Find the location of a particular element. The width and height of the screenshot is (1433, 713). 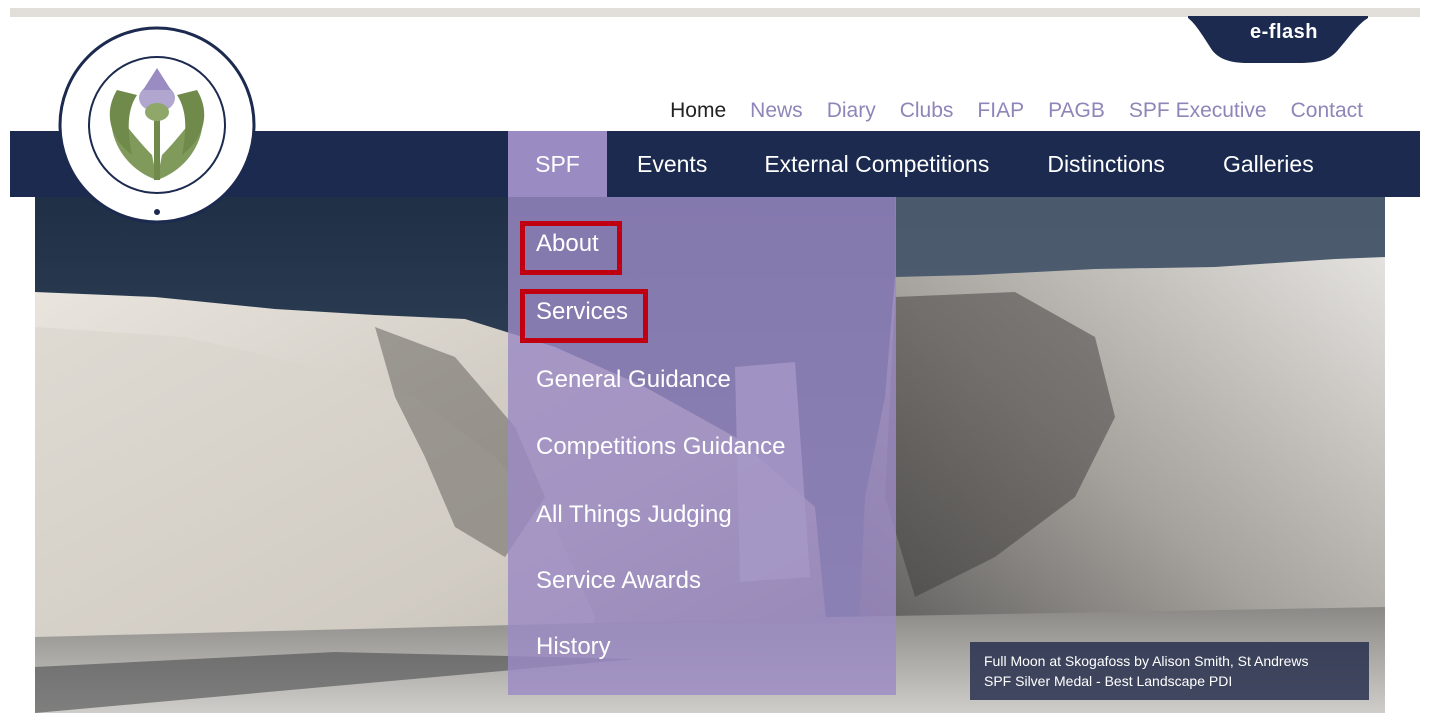

dropdown-item-general-guidance: General Guidance is located at coordinates (633, 380).